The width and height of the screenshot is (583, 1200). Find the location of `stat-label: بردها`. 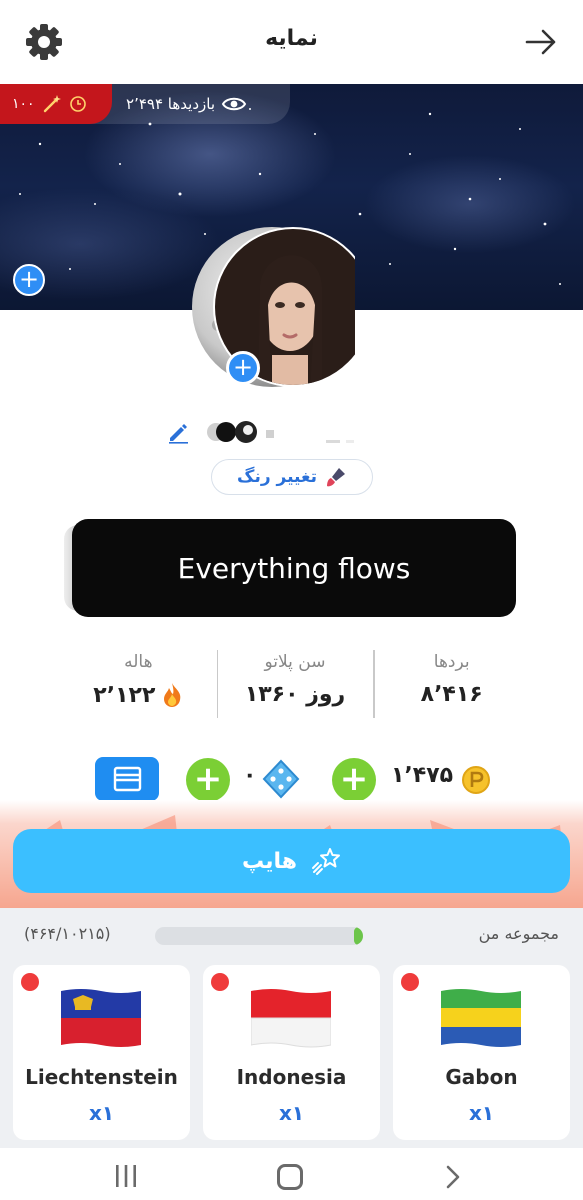

stat-label: بردها is located at coordinates (451, 662).